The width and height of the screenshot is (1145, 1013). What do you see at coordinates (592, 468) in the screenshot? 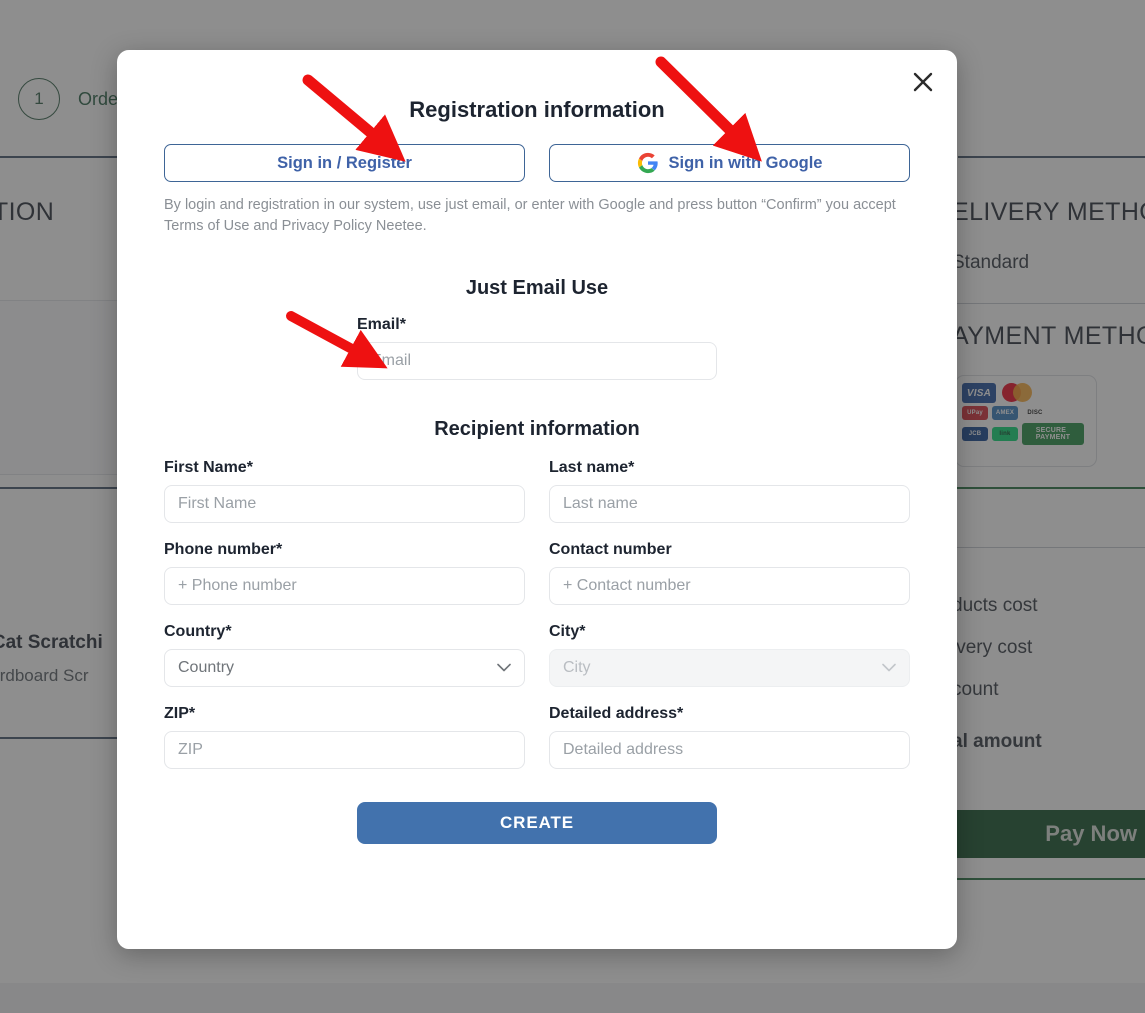
I see `last-name-label: Last name*` at bounding box center [592, 468].